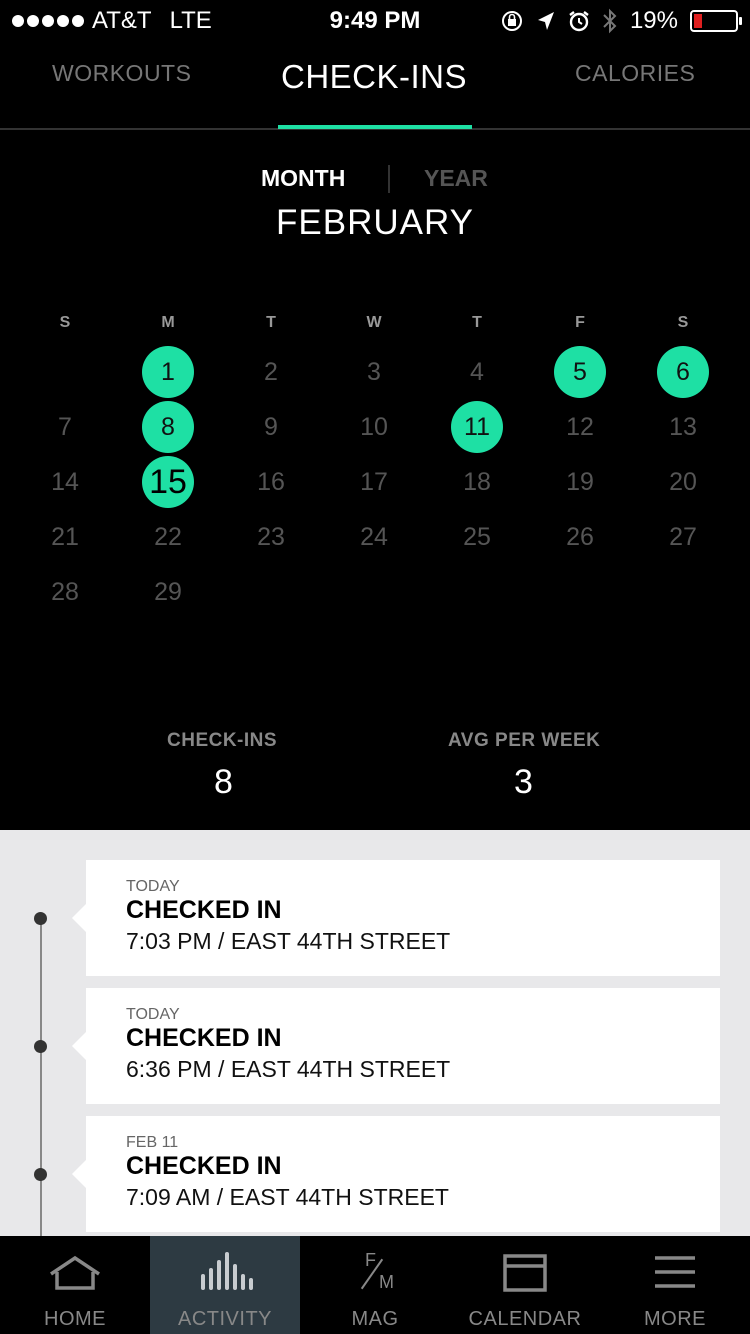  I want to click on active-tab-indicator, so click(375, 127).